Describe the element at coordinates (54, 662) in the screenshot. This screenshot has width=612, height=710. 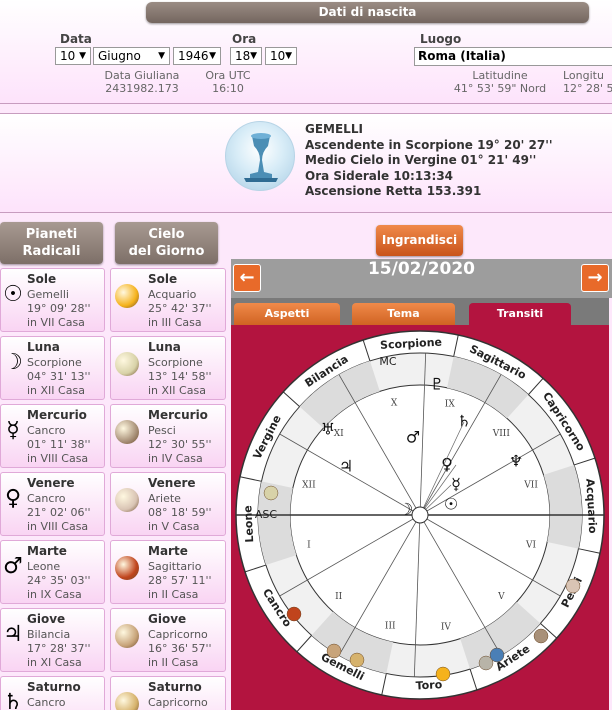
I see `planet-house: in XI Casa` at that location.